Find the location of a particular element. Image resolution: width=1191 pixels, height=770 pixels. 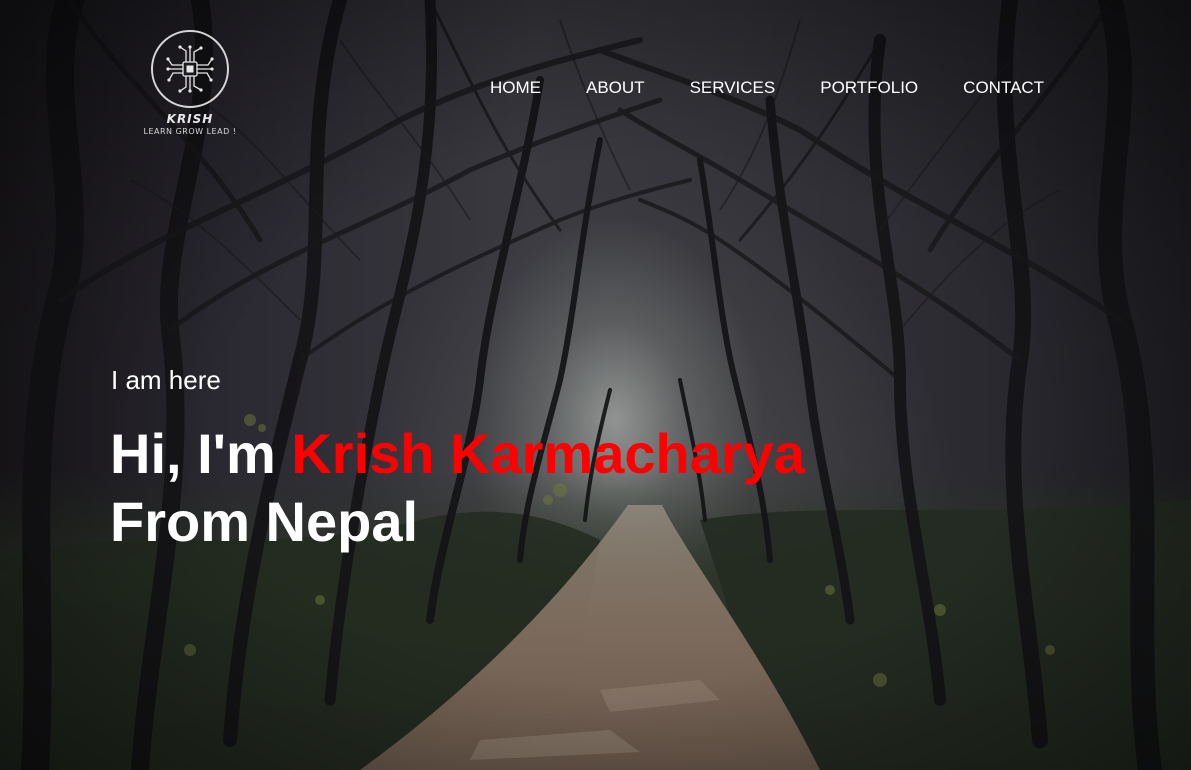

nav-item-contact: CONTACT is located at coordinates (1003, 88).